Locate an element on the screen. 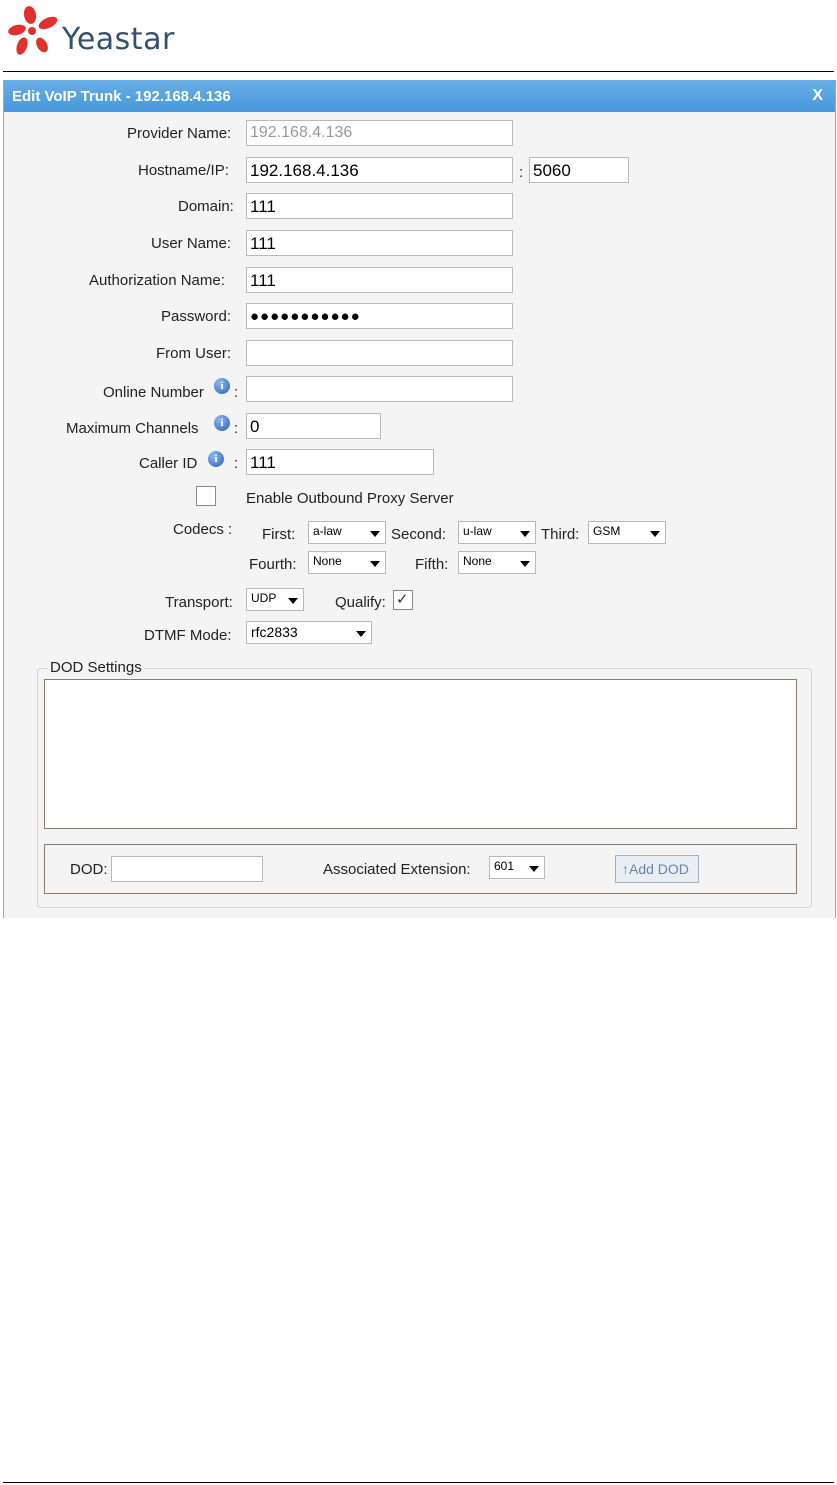  codec-fourth-label: Fourth: is located at coordinates (273, 564).